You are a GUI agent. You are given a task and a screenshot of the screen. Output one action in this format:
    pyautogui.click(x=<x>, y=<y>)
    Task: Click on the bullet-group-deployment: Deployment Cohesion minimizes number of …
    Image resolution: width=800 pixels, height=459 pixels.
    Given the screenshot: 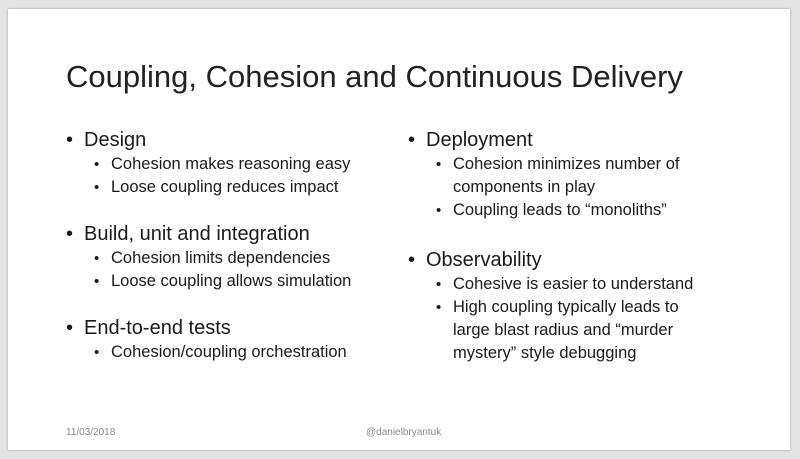 What is the action you would take?
    pyautogui.click(x=558, y=174)
    